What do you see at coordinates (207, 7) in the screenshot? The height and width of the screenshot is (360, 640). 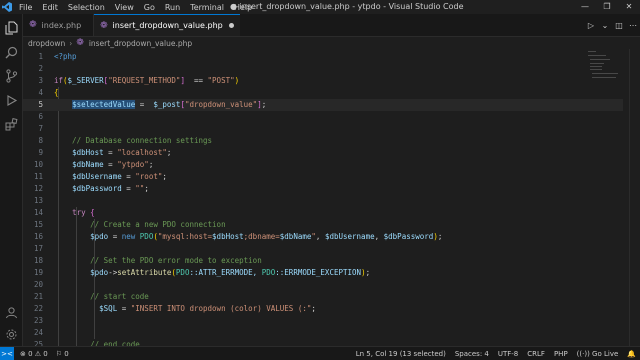 I see `menu-terminal: Terminal` at bounding box center [207, 7].